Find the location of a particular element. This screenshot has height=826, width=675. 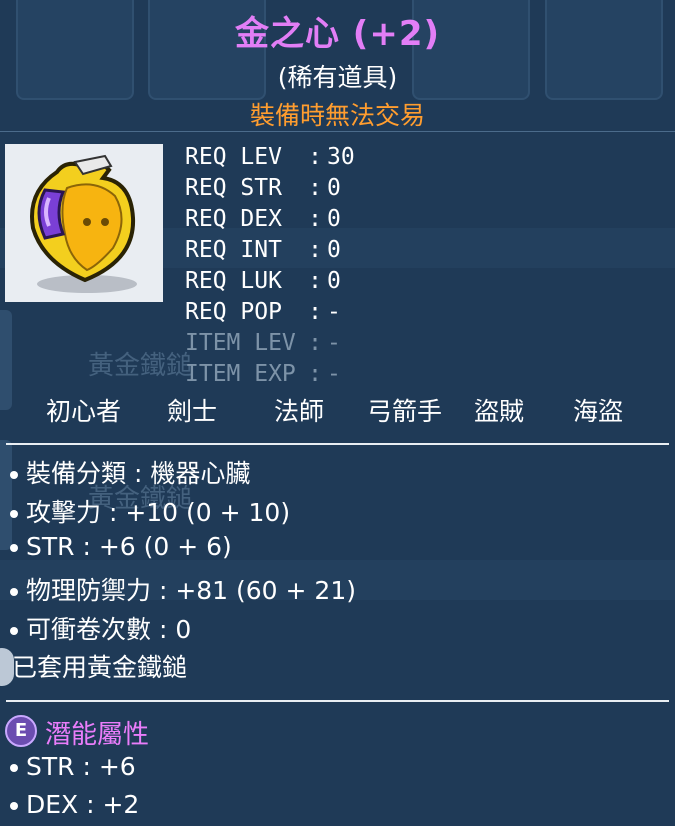

req-row: REQ POP: - is located at coordinates (270, 312).